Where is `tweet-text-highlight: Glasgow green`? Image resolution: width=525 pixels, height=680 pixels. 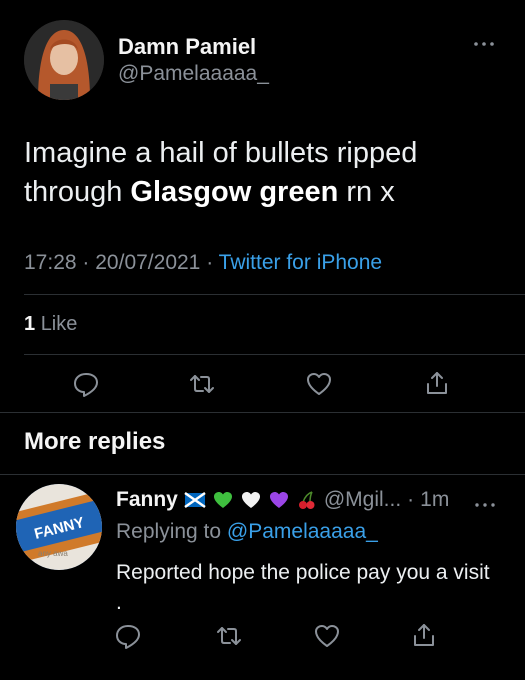 tweet-text-highlight: Glasgow green is located at coordinates (234, 192).